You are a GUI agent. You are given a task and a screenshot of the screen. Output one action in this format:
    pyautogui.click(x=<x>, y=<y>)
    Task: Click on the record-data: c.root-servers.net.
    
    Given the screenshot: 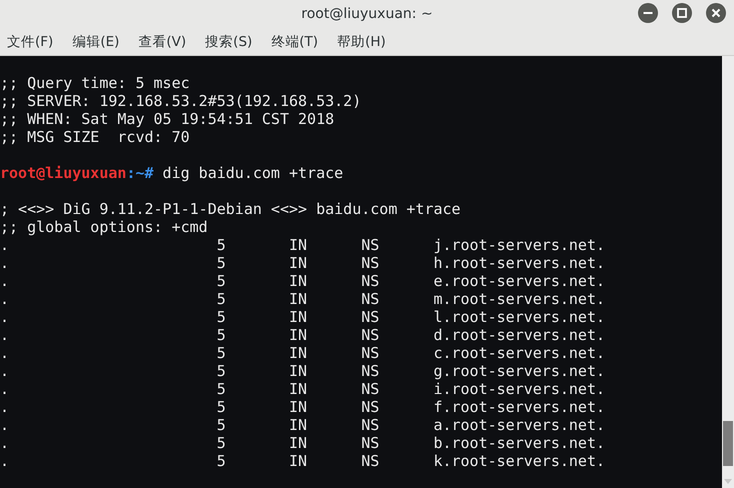 What is the action you would take?
    pyautogui.click(x=519, y=353)
    